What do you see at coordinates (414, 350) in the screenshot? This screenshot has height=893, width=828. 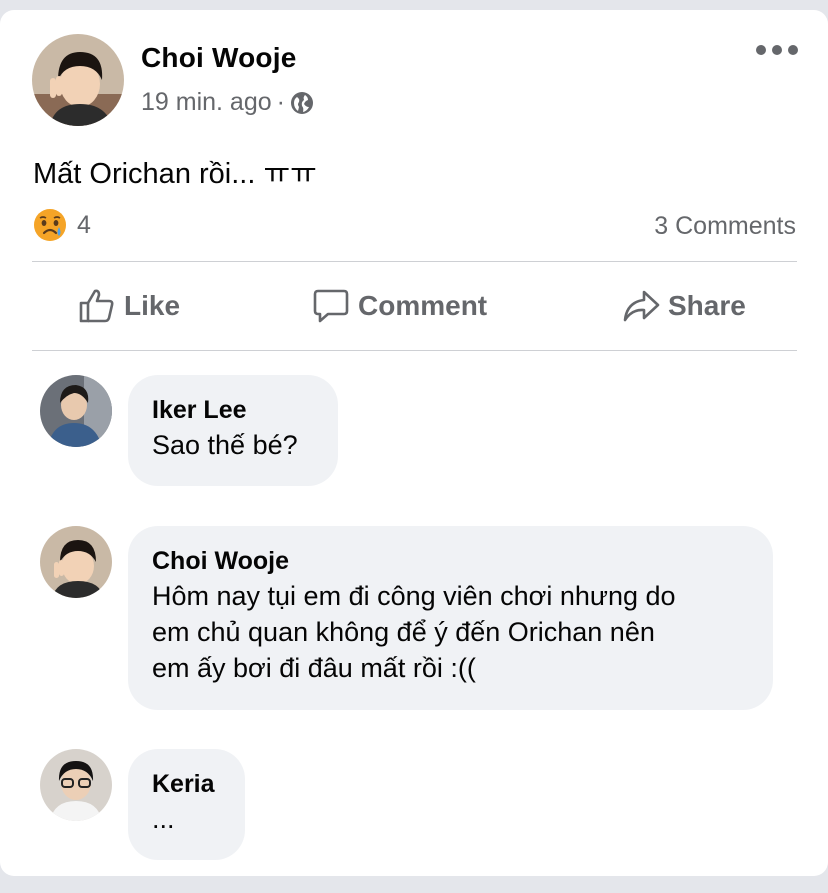 I see `divider-bottom` at bounding box center [414, 350].